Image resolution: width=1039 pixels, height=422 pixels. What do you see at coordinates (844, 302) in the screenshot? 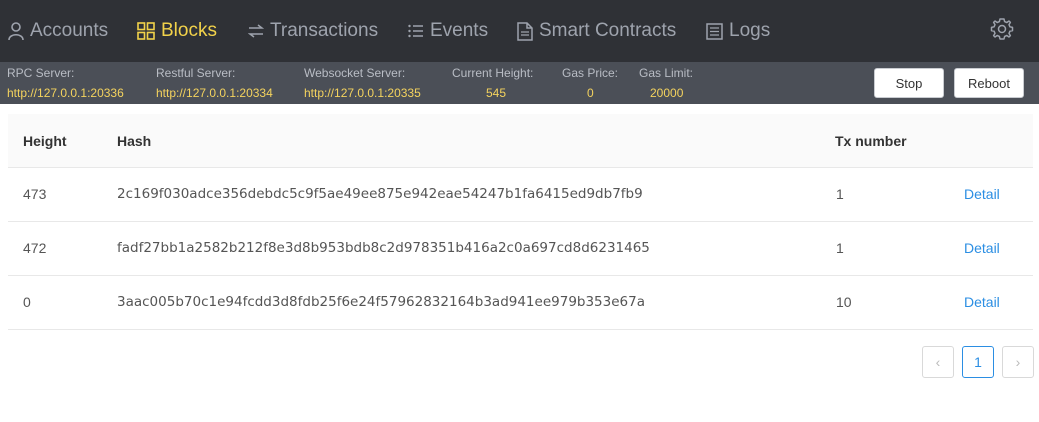
I see `cell-tx-number: 10` at bounding box center [844, 302].